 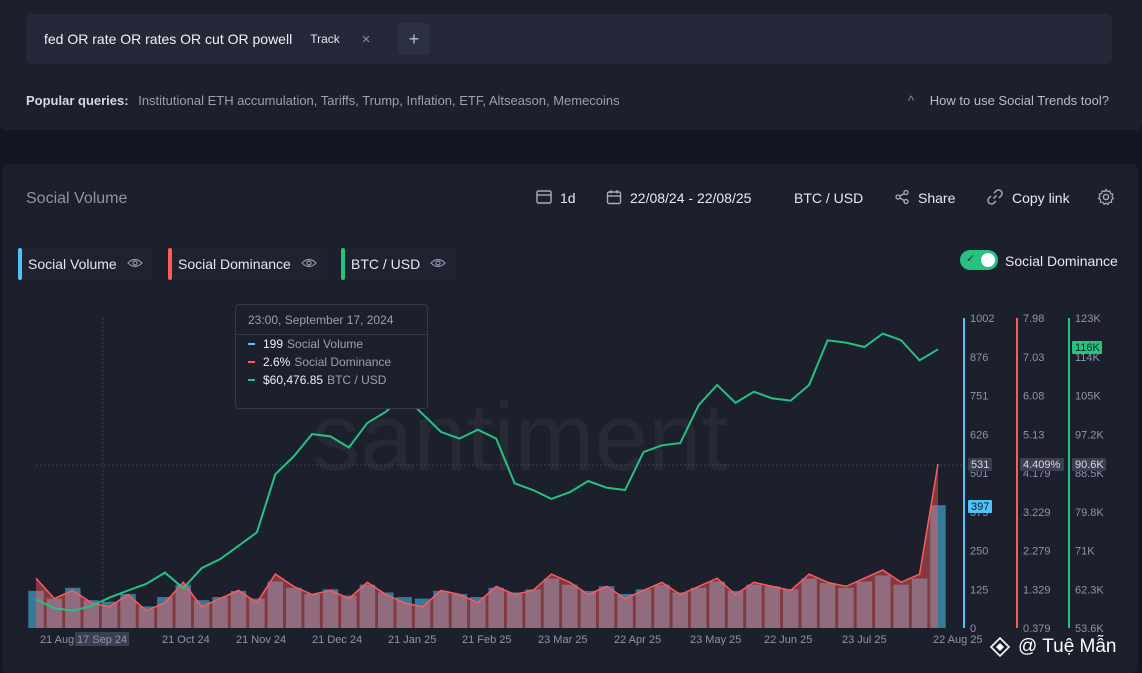 I want to click on social-dominance-tick-label: 6.08, so click(x=1033, y=397).